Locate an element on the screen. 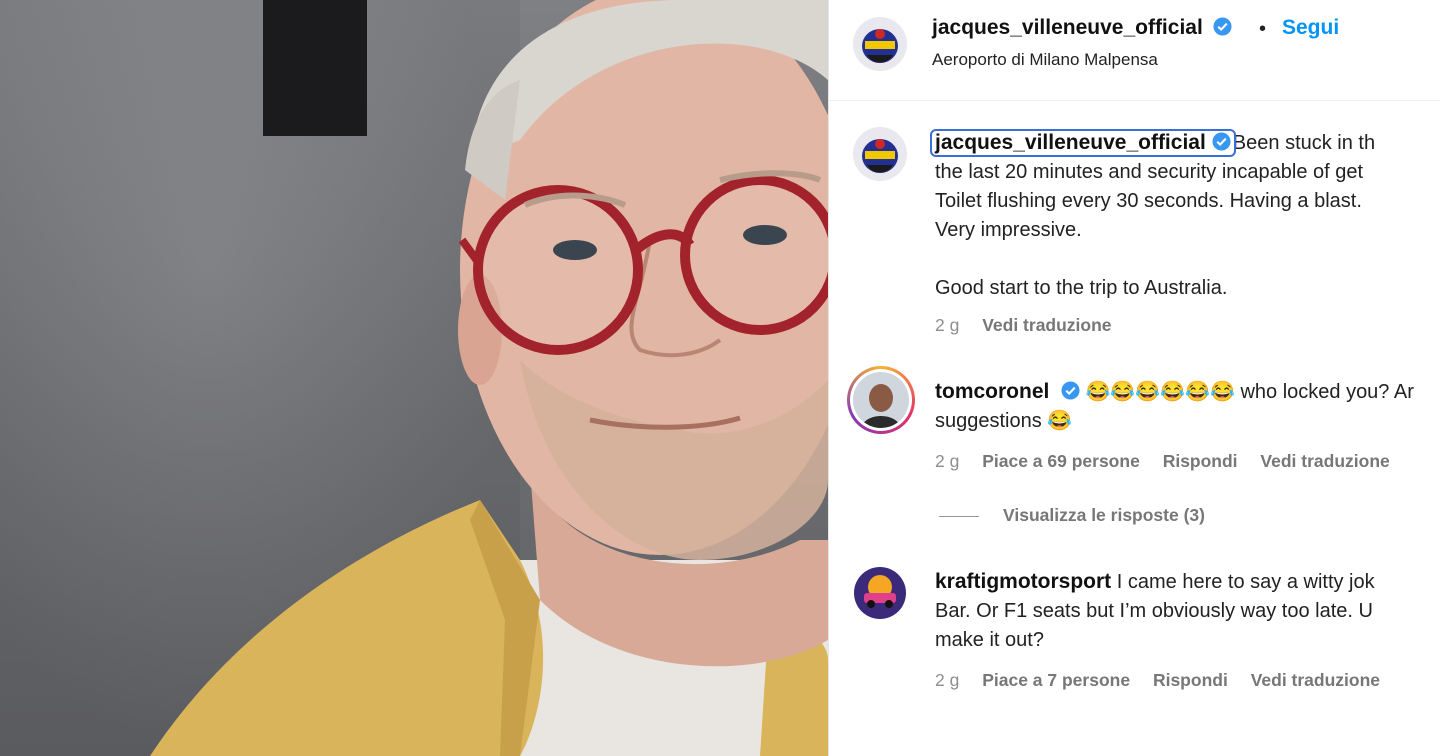  comment-likes: Piace a 7 persone is located at coordinates (1056, 680).